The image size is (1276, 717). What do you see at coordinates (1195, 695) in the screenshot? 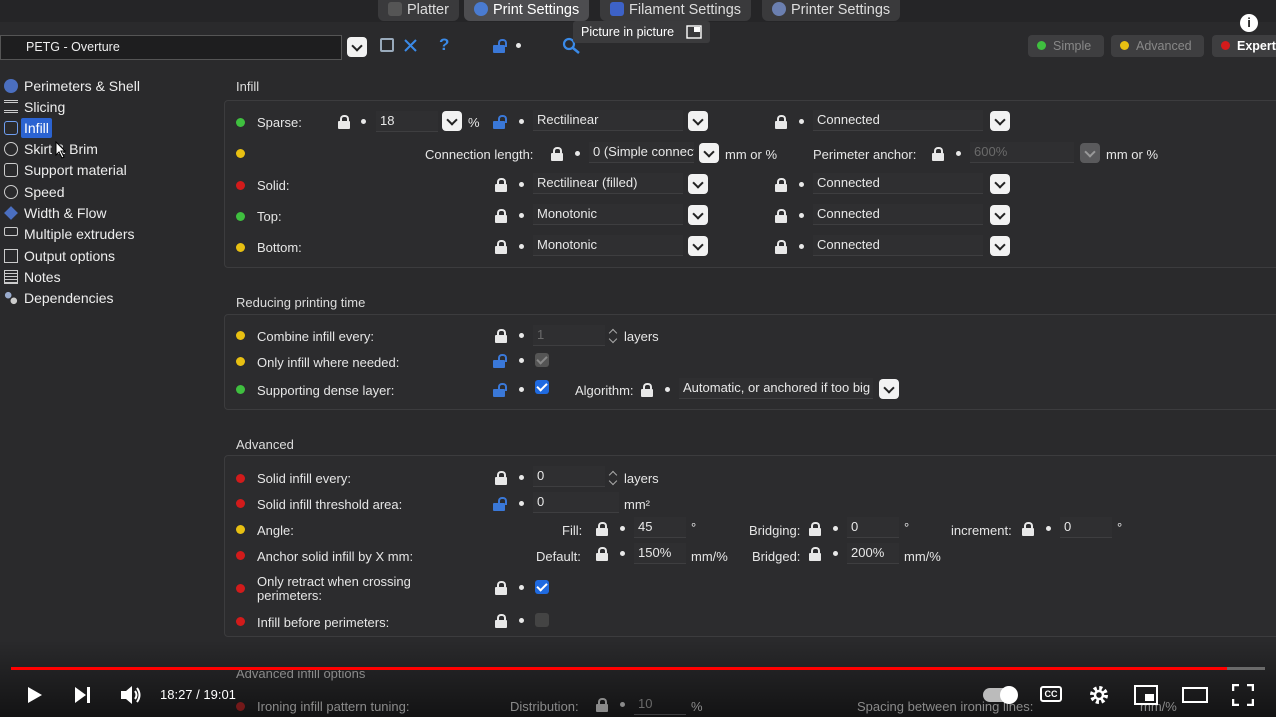
I see `theater-mode-icon` at bounding box center [1195, 695].